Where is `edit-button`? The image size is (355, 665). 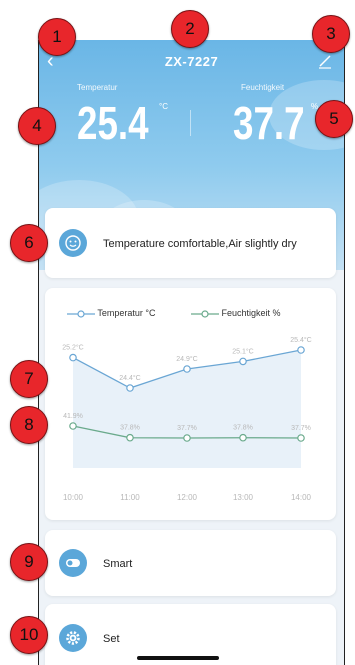
edit-button is located at coordinates (325, 61).